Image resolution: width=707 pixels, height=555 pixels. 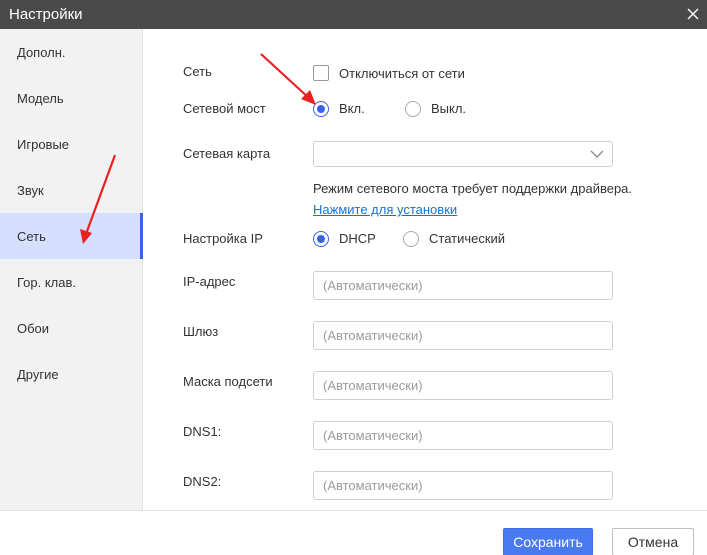 I want to click on annotation-arrow-bridge, so click(x=288, y=79).